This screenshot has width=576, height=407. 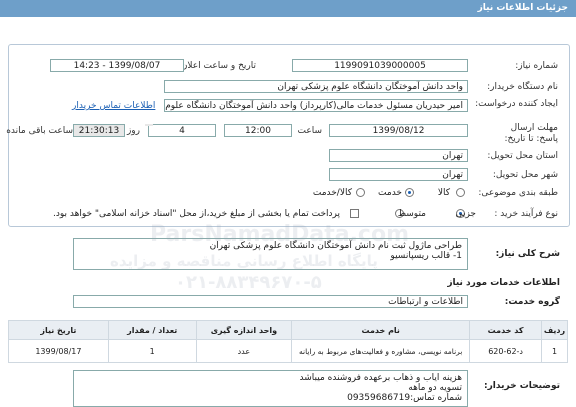 I want to click on delivery-city-field: تهران, so click(x=398, y=174).